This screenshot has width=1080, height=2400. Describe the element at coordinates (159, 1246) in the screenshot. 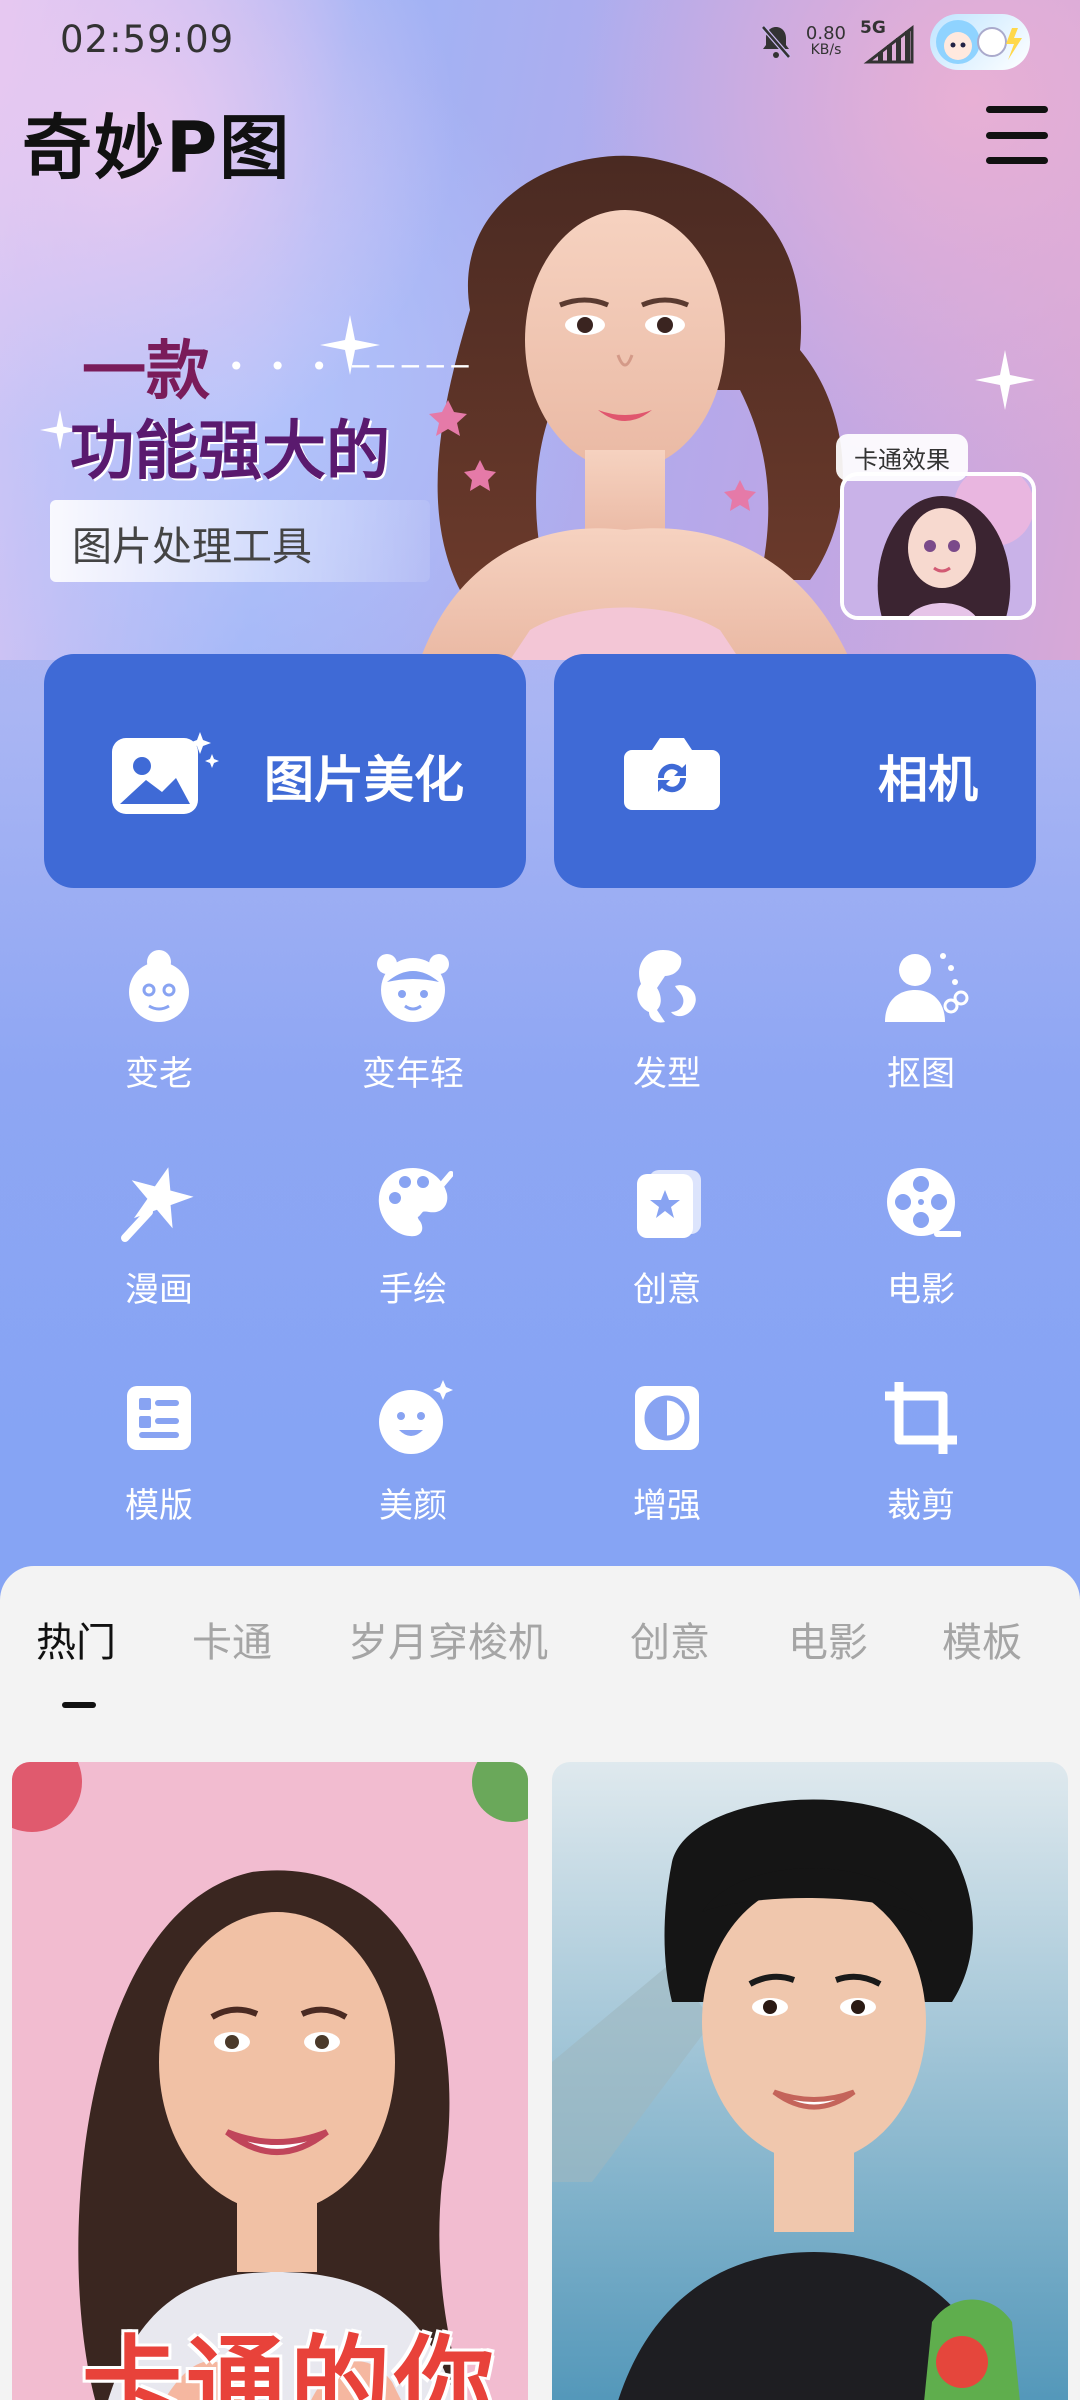

I see `tool-comic-button: 漫画` at that location.